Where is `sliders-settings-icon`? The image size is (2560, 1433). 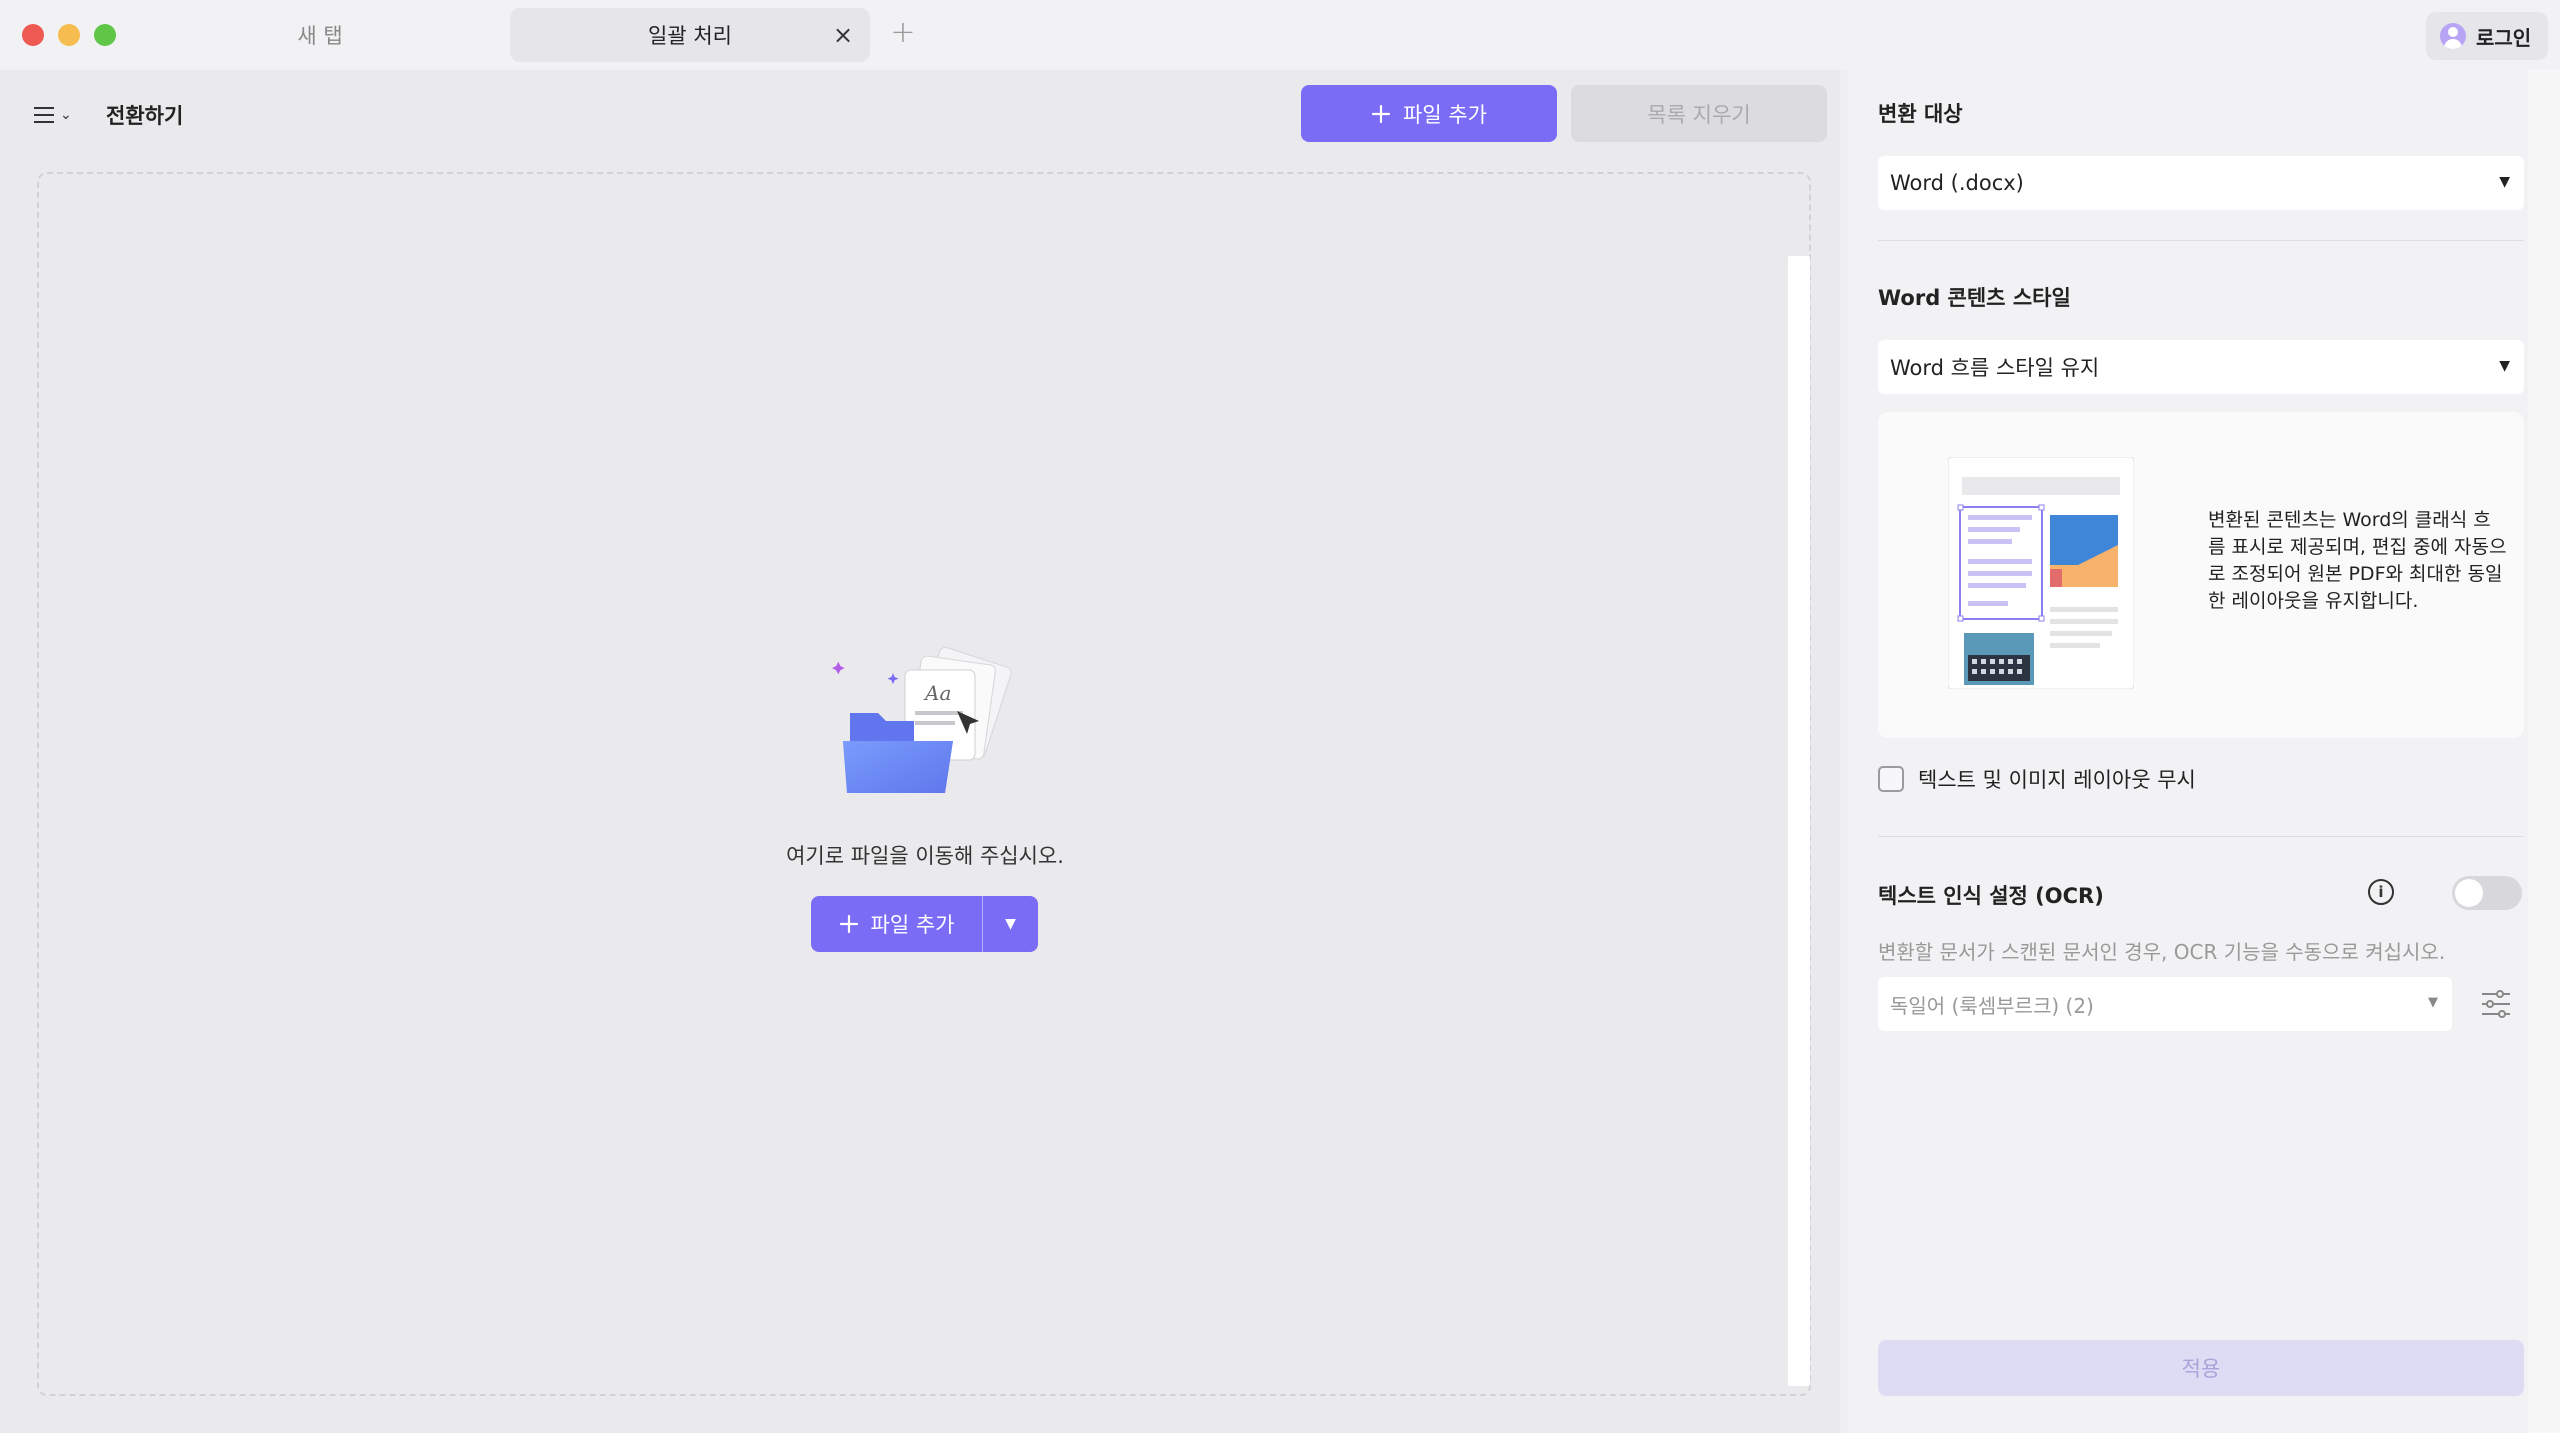 sliders-settings-icon is located at coordinates (2496, 1004).